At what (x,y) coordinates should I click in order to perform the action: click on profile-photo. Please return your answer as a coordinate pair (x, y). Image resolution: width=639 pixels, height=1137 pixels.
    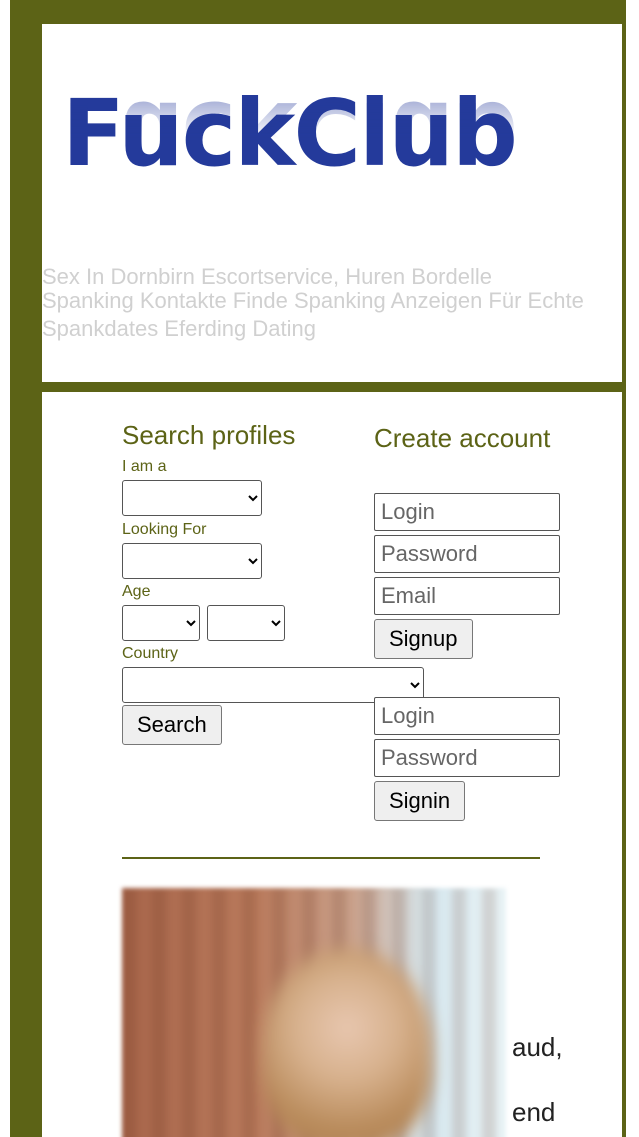
    Looking at the image, I should click on (314, 1012).